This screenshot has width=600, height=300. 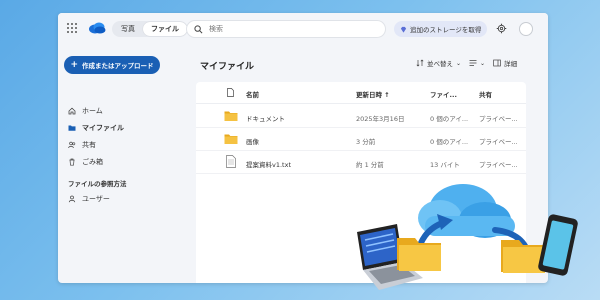 I want to click on search-icon, so click(x=198, y=28).